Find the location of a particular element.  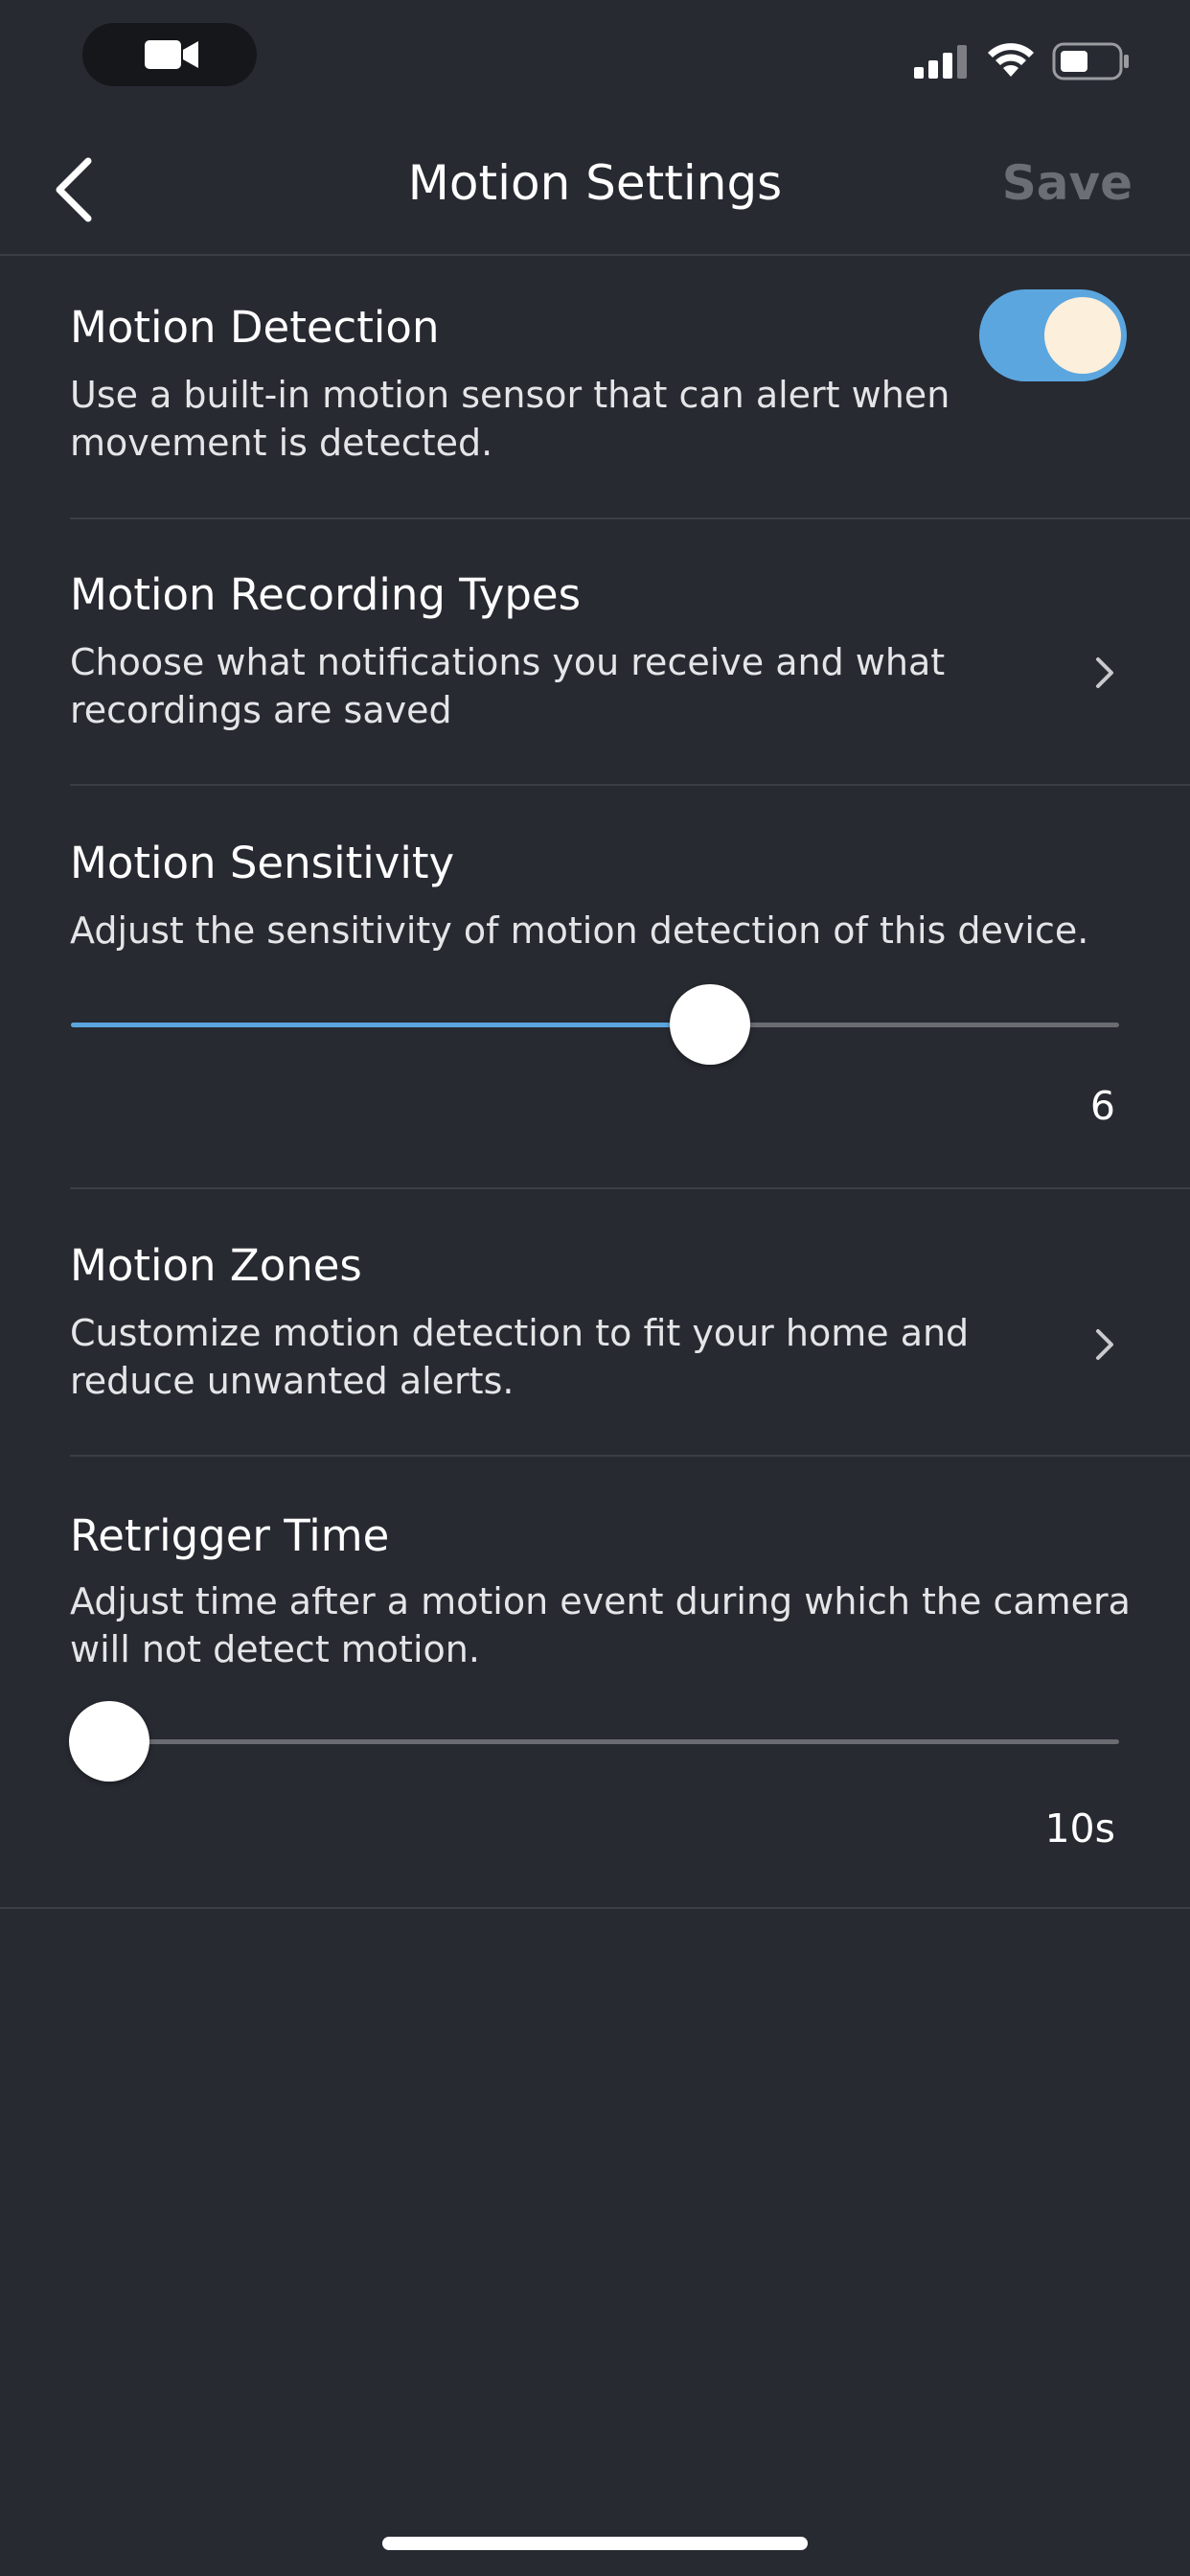

motion-detection-title: Motion Detection is located at coordinates (255, 327).